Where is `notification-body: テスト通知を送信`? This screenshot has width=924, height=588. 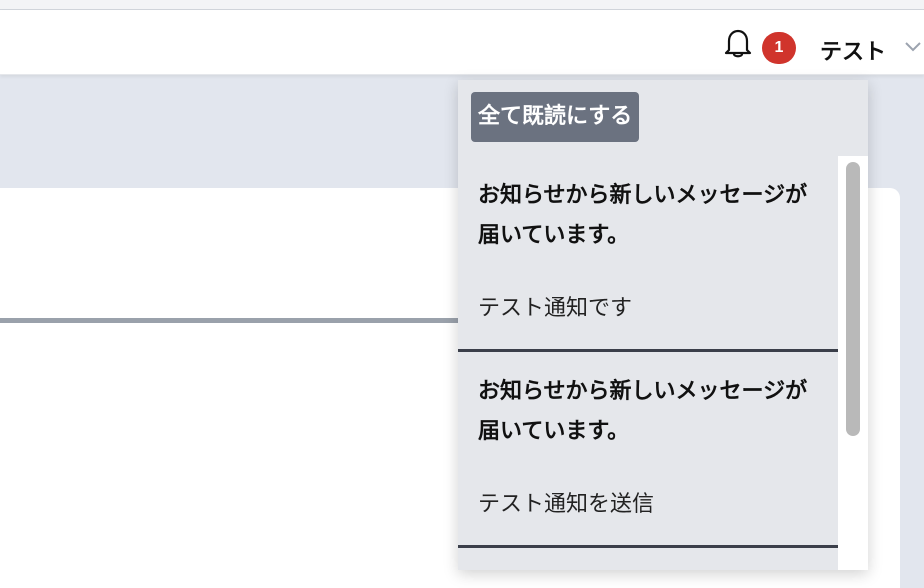
notification-body: テスト通知を送信 is located at coordinates (566, 504).